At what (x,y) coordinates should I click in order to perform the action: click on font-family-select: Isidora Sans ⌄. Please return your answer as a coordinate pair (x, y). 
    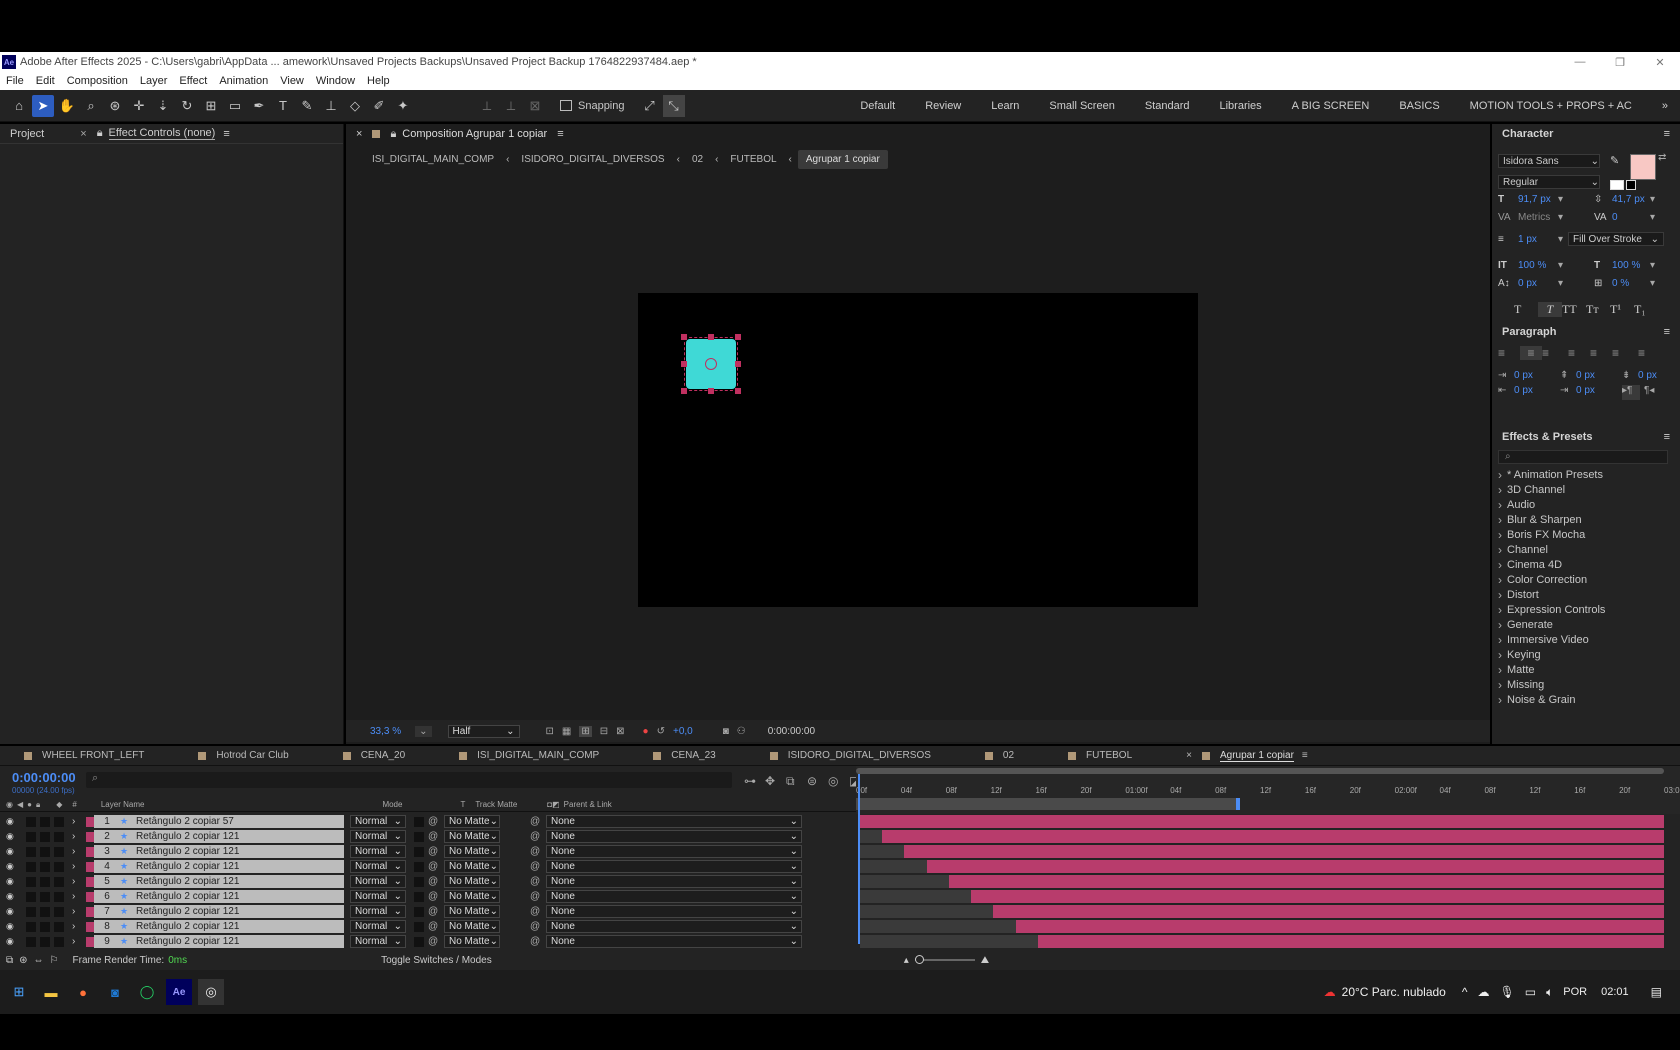
    Looking at the image, I should click on (1549, 161).